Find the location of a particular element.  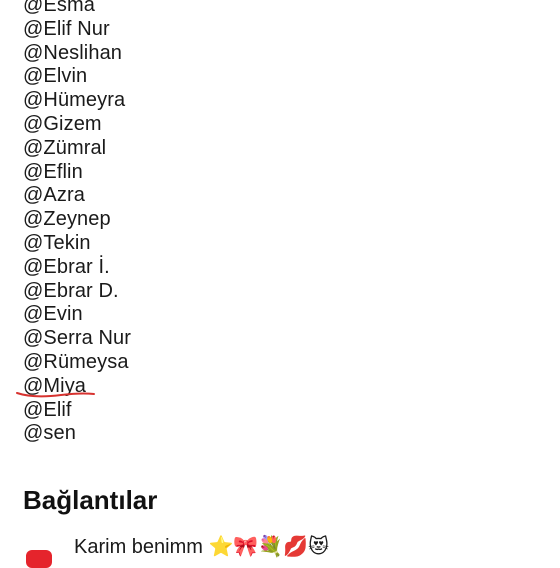

mention-item: @Hümeyra is located at coordinates (77, 101).